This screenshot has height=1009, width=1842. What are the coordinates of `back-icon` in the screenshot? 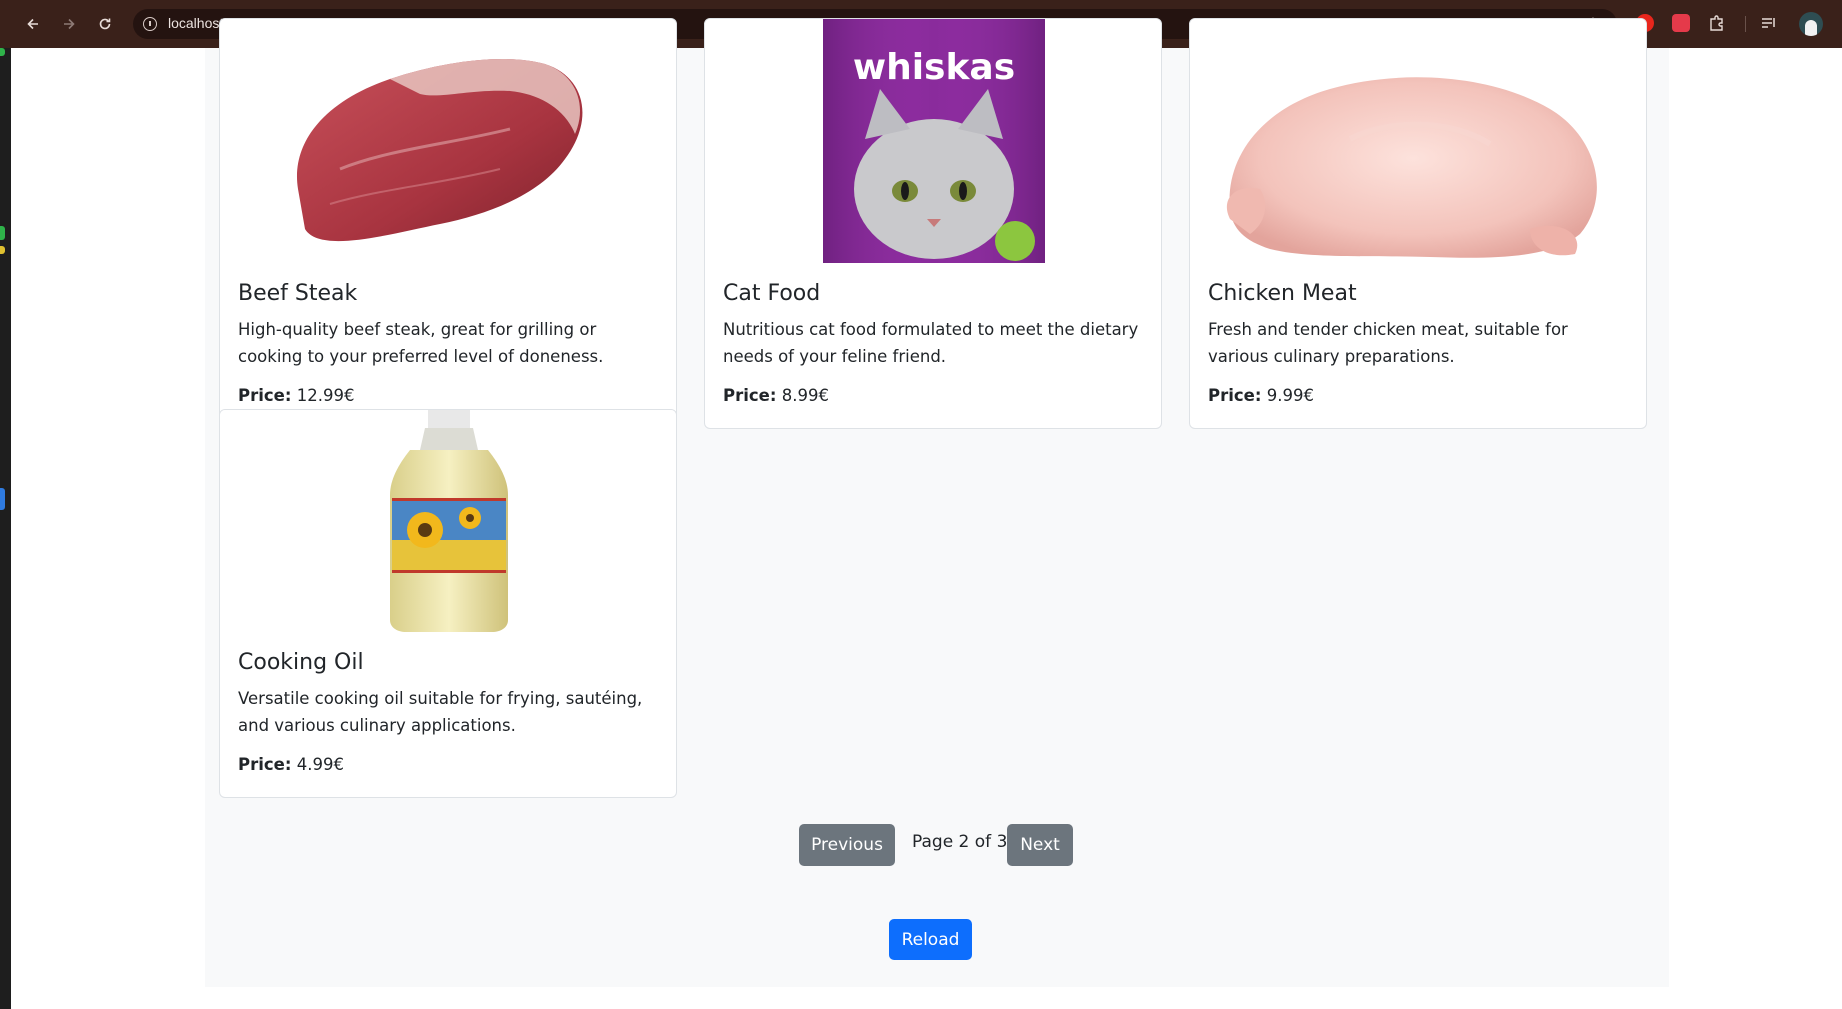 It's located at (33, 24).